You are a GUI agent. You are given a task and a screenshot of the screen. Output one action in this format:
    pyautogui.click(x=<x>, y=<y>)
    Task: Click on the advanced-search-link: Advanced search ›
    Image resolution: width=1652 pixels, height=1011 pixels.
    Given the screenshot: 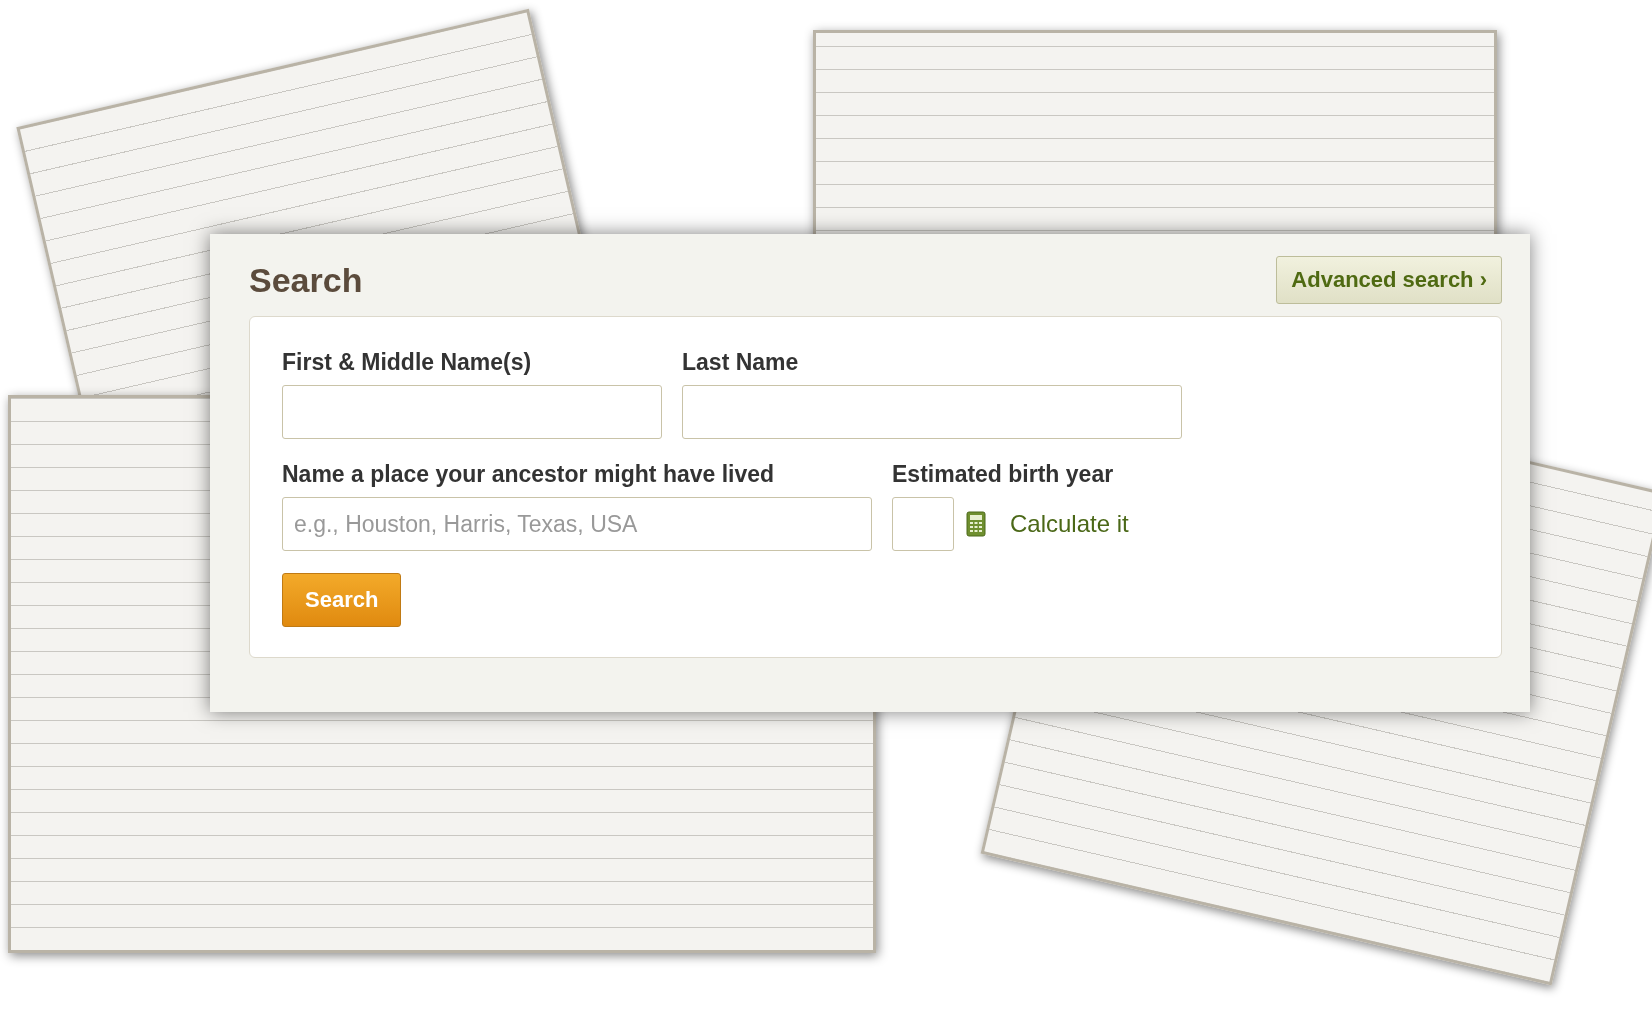 What is the action you would take?
    pyautogui.click(x=1389, y=280)
    